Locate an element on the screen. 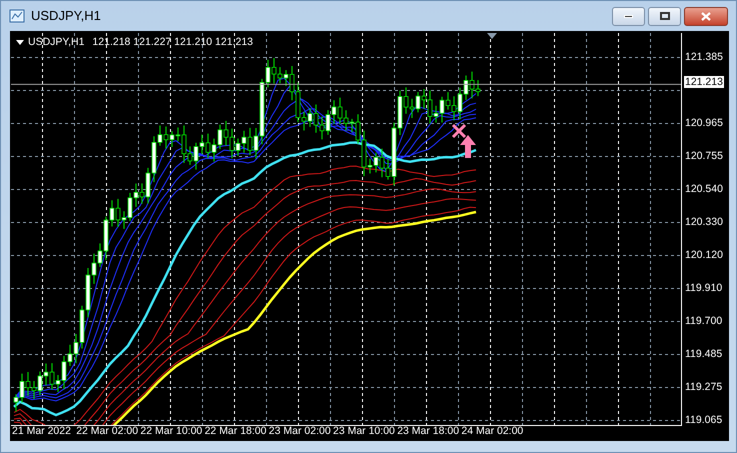 The image size is (737, 453). cross-signal-icon is located at coordinates (459, 131).